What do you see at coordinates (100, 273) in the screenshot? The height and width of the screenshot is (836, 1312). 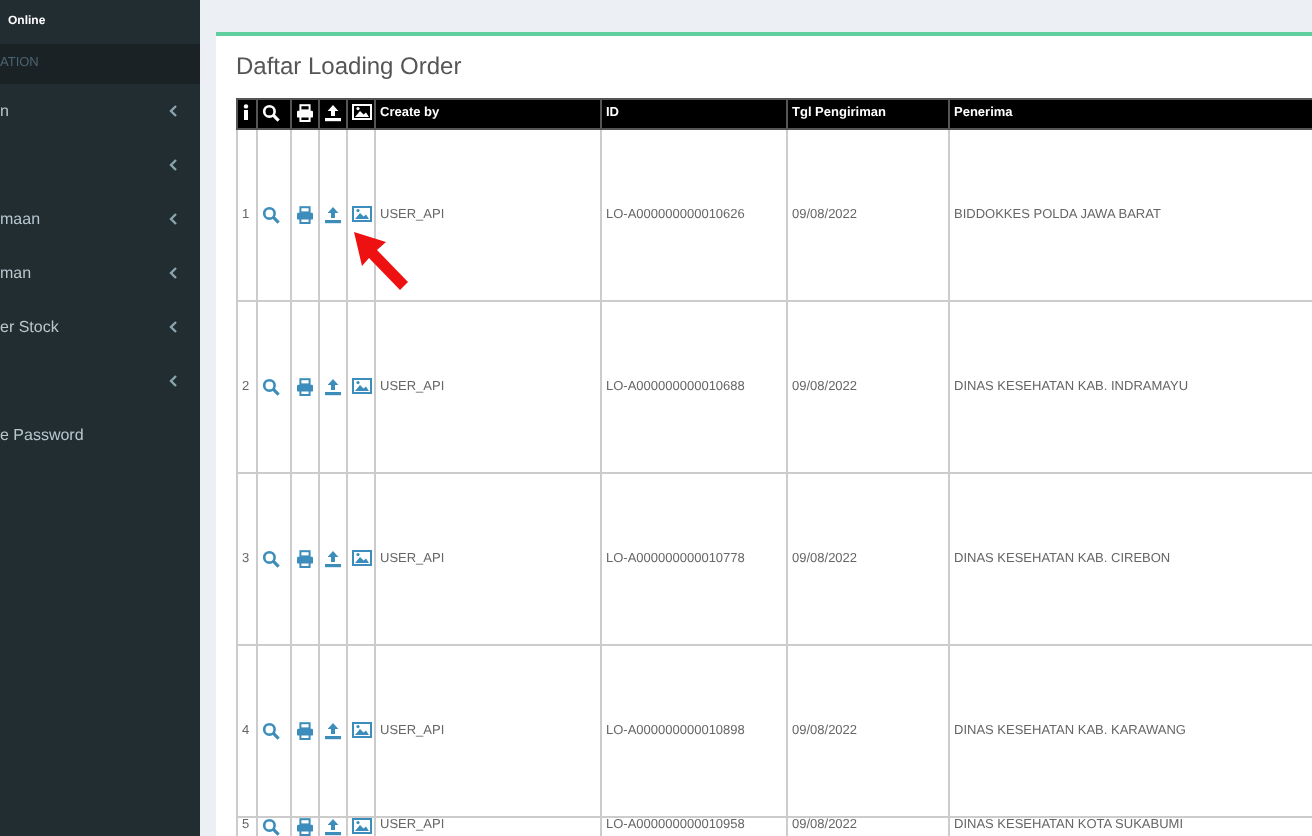 I see `sidebar-item: man` at bounding box center [100, 273].